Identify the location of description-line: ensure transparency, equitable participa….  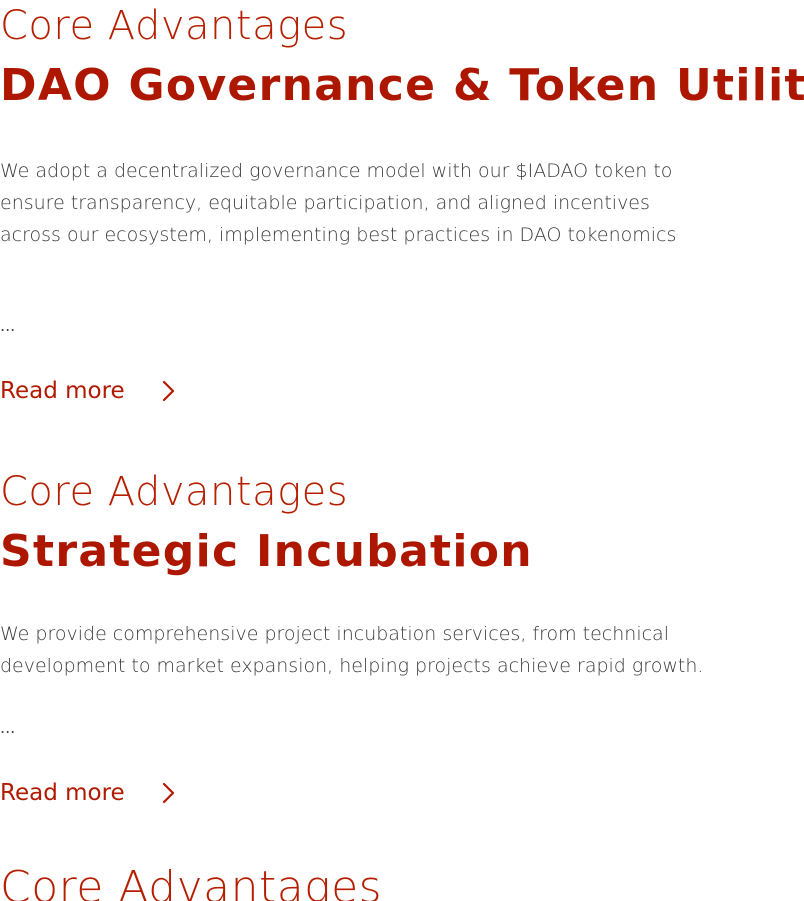
(325, 203).